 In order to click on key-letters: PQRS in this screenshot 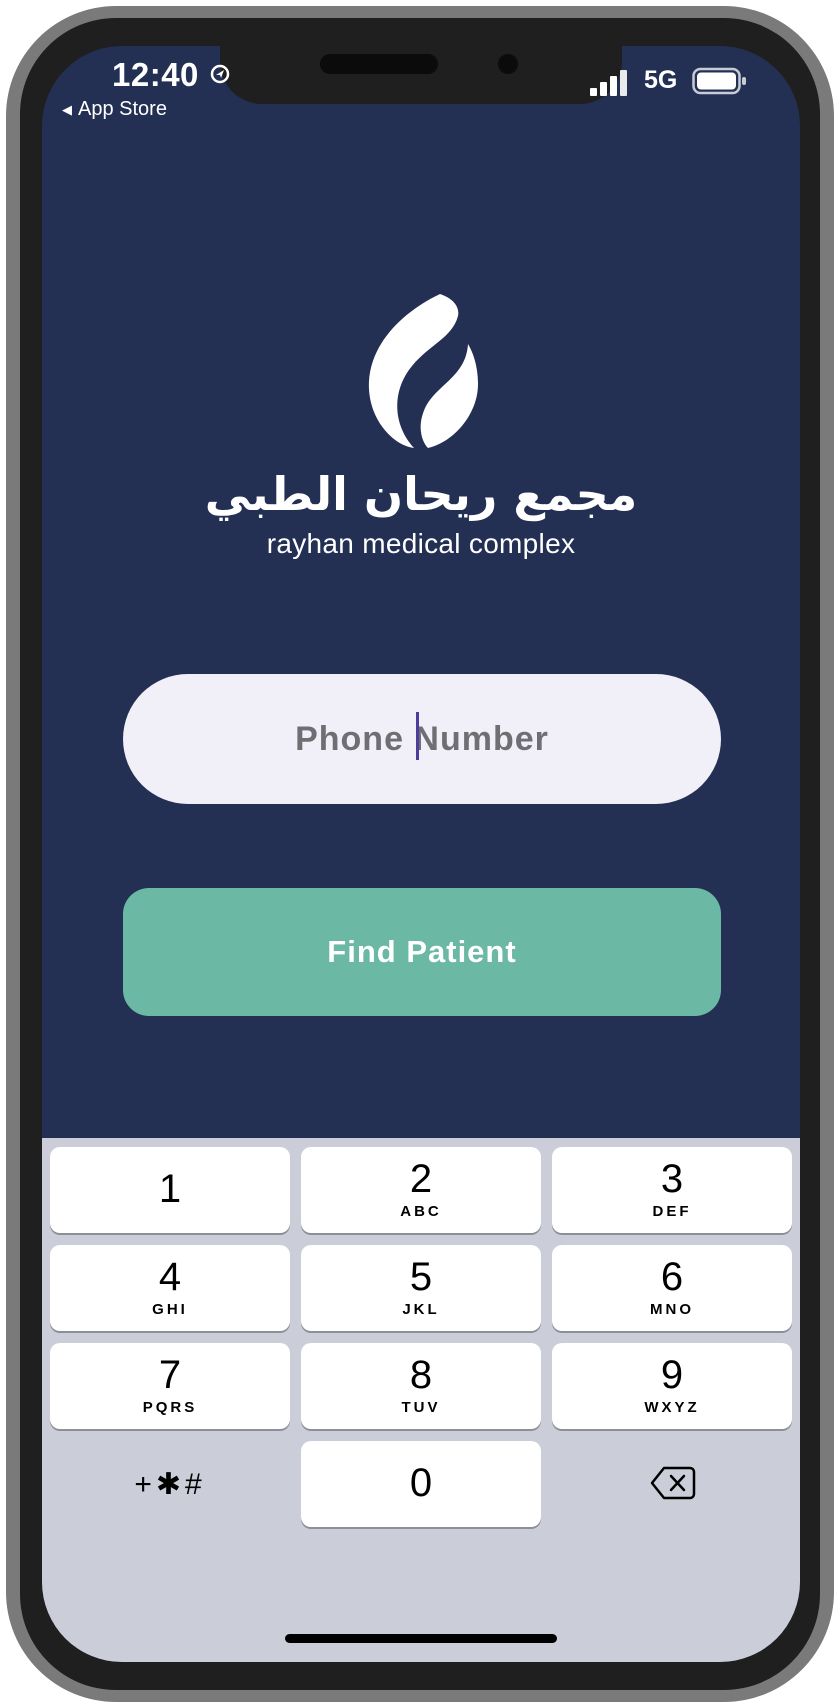, I will do `click(170, 1407)`.